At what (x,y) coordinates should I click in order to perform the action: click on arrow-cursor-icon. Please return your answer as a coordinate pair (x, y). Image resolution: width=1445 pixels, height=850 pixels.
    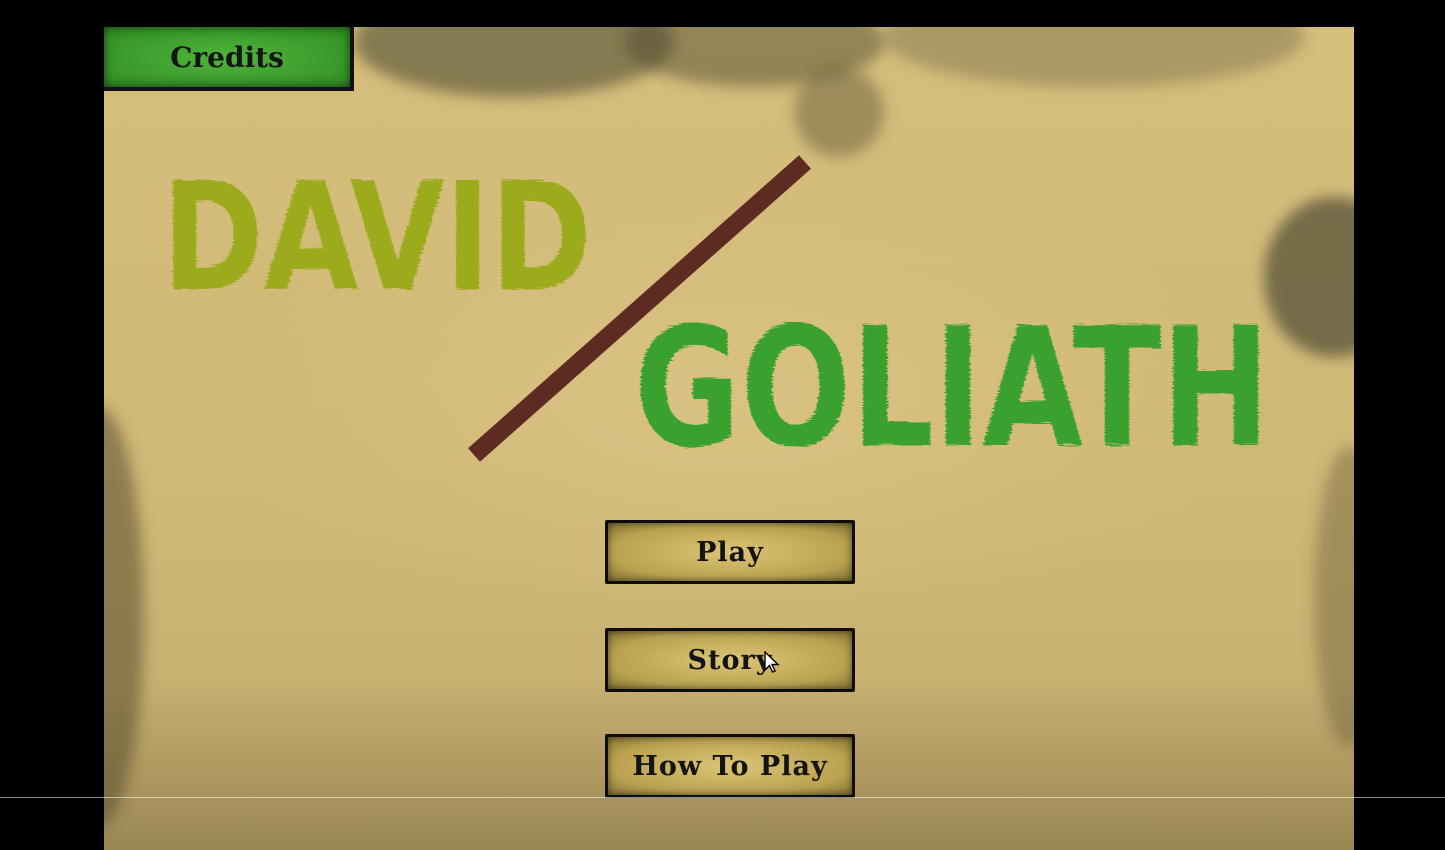
    Looking at the image, I should click on (772, 662).